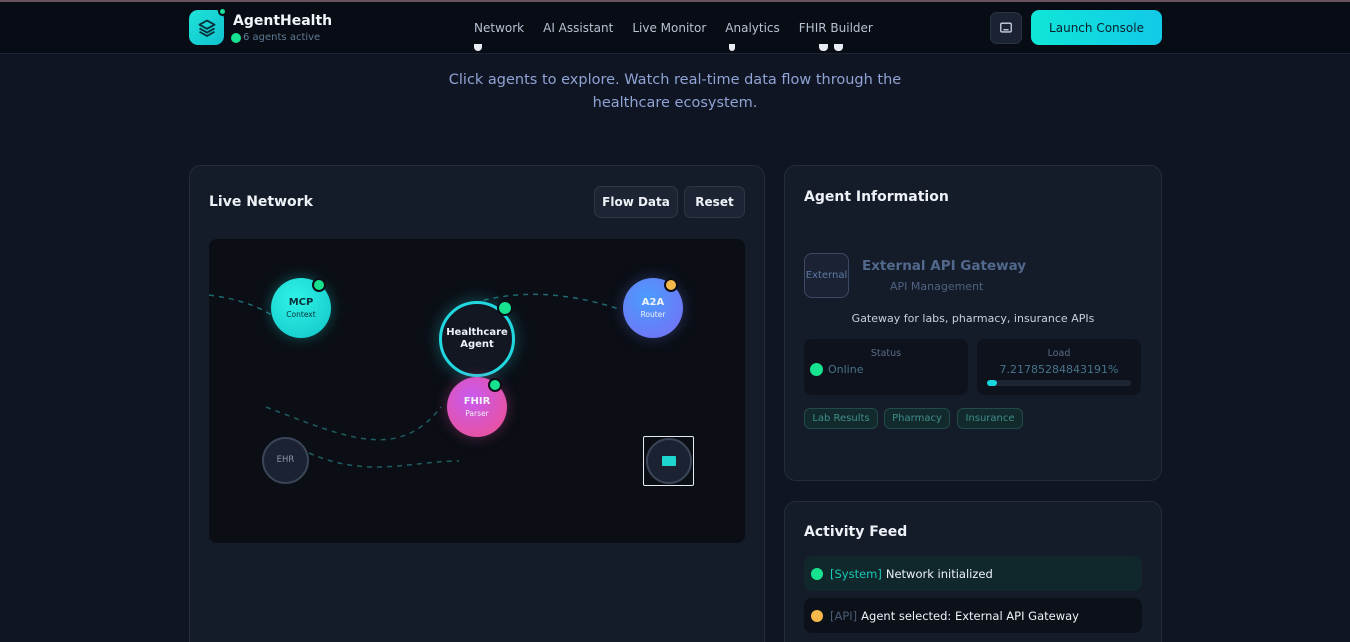 Image resolution: width=1350 pixels, height=642 pixels. Describe the element at coordinates (886, 353) in the screenshot. I see `status-label: Status` at that location.